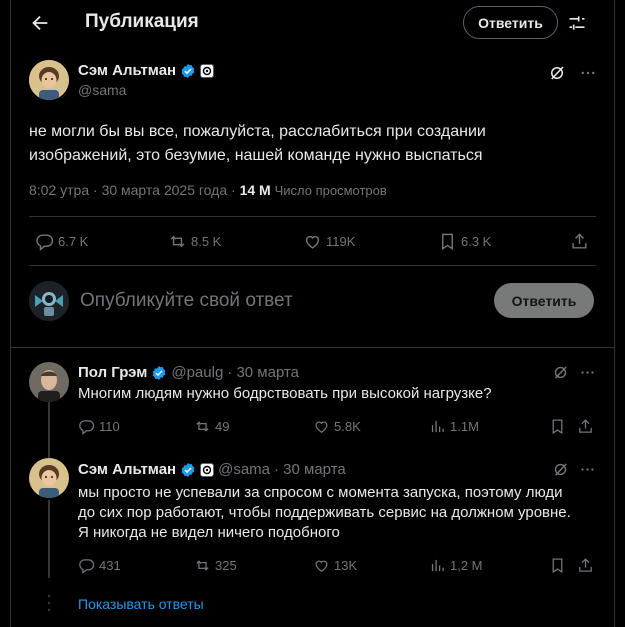 The height and width of the screenshot is (627, 625). What do you see at coordinates (112, 372) in the screenshot?
I see `reply-author-name: Пол Грэм` at bounding box center [112, 372].